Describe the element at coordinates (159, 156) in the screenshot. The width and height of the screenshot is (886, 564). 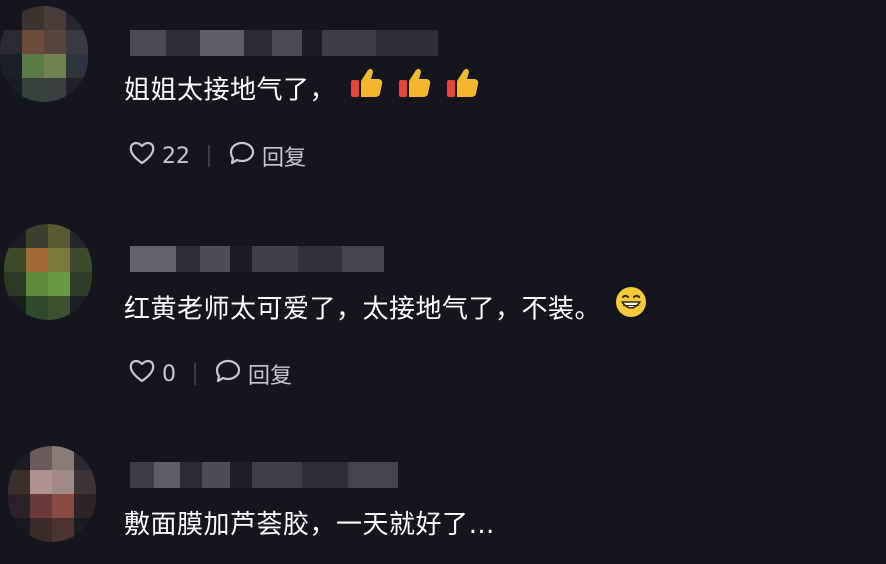
I see `like-button: 22` at that location.